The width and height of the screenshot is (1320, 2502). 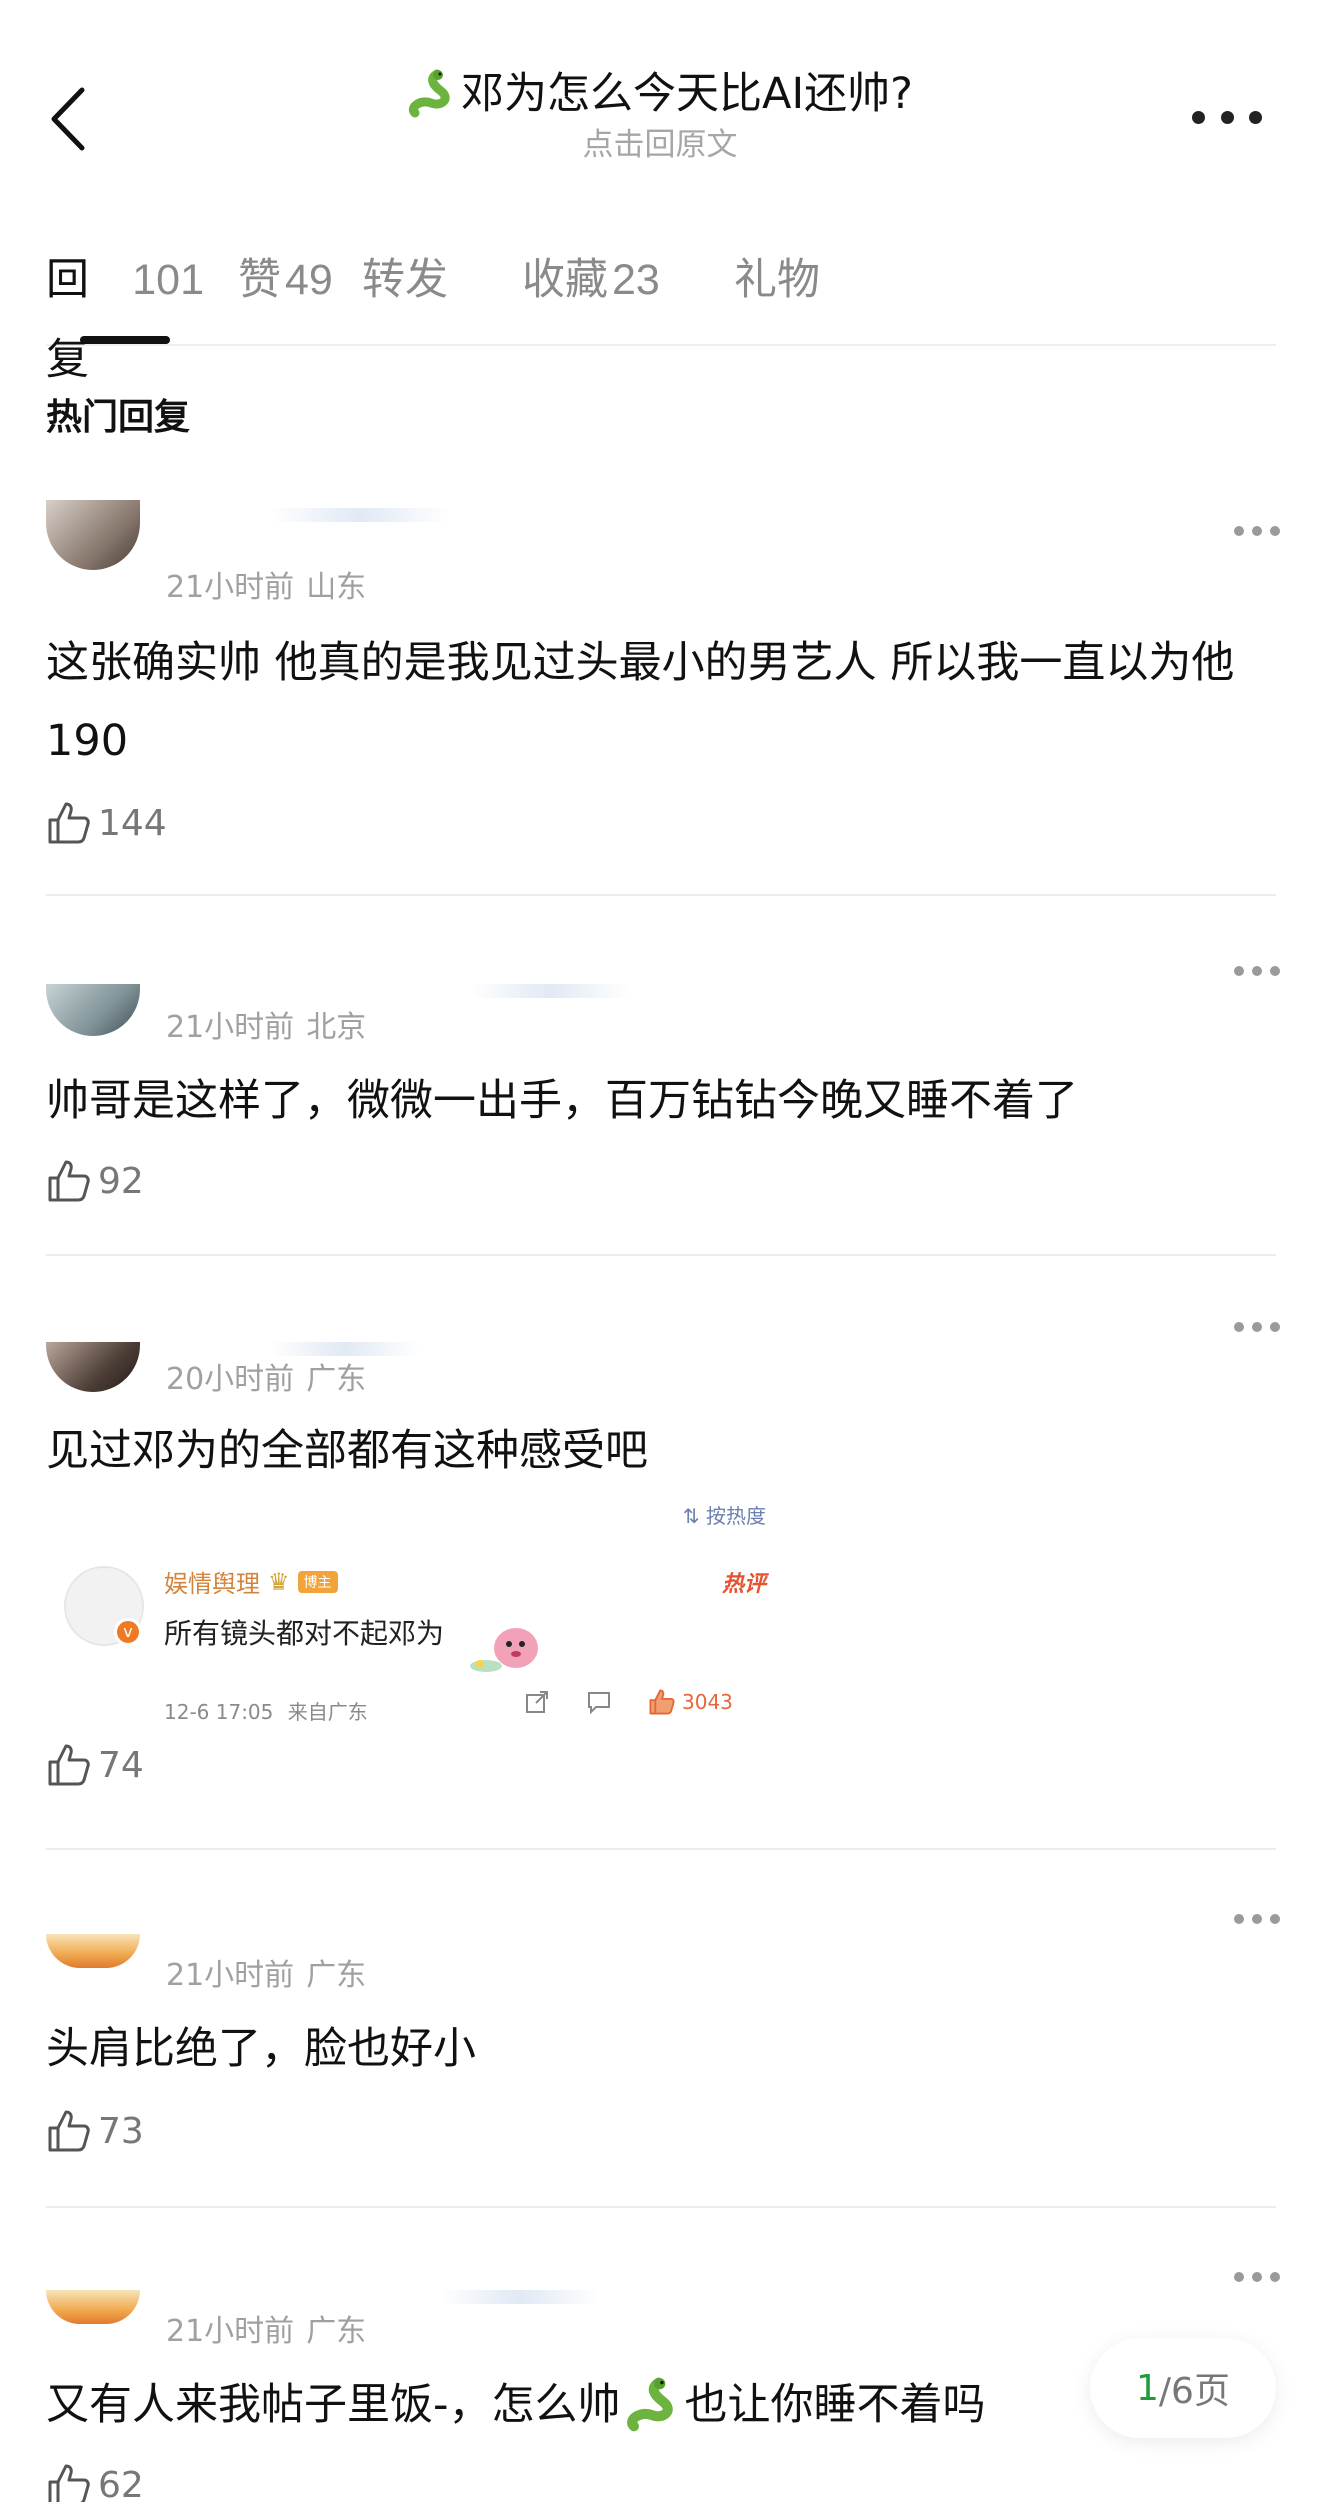 I want to click on tab-label: 回复, so click(x=67, y=320).